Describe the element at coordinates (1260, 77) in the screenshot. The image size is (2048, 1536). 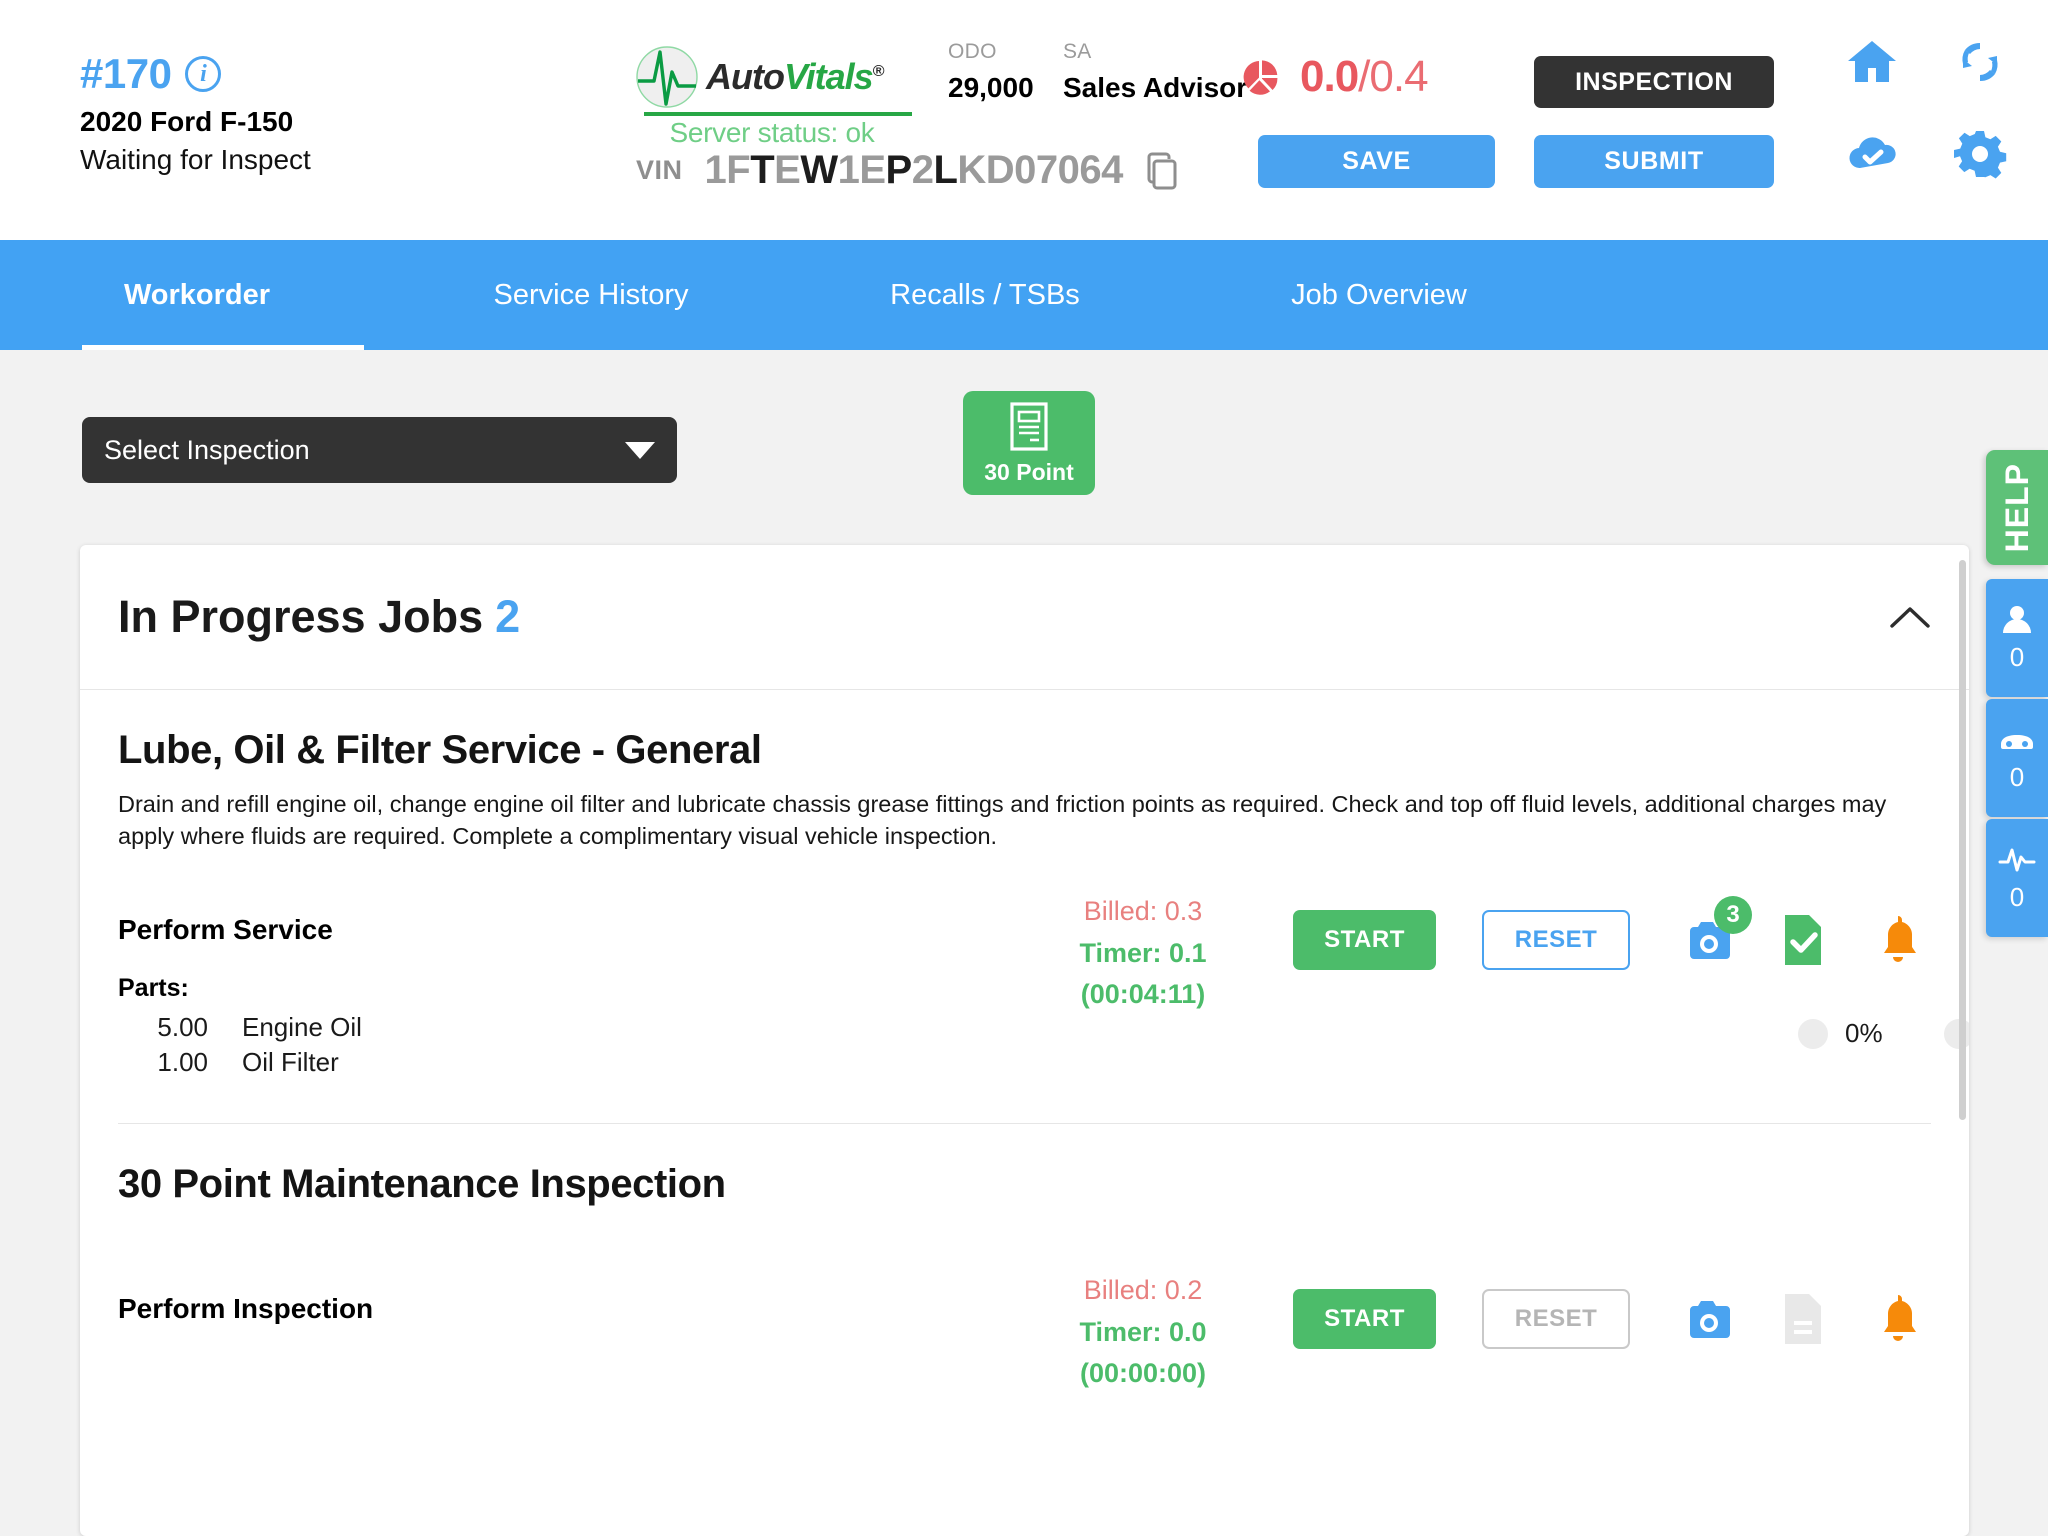
I see `pie-chart-icon` at that location.